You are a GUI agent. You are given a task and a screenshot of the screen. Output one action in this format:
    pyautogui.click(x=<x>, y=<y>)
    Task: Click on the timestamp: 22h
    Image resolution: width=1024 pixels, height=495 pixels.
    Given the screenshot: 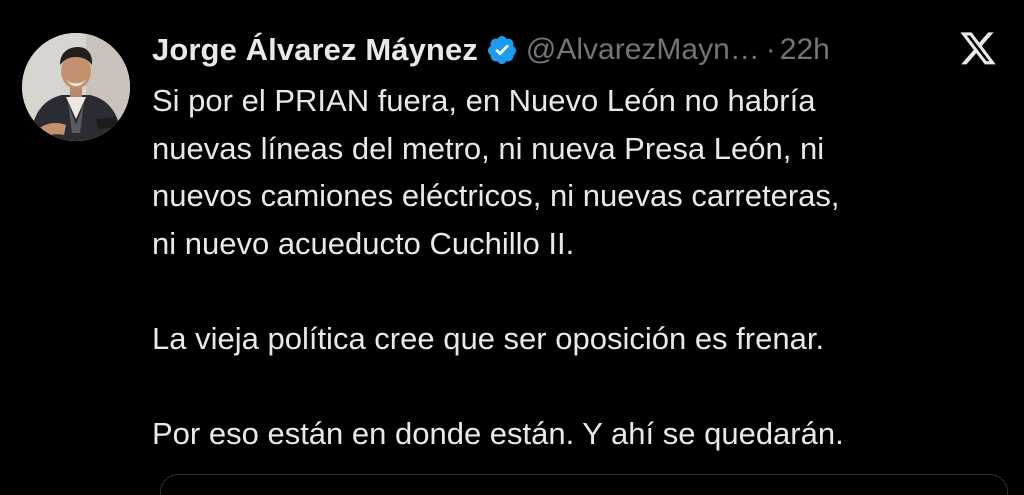 What is the action you would take?
    pyautogui.click(x=805, y=50)
    